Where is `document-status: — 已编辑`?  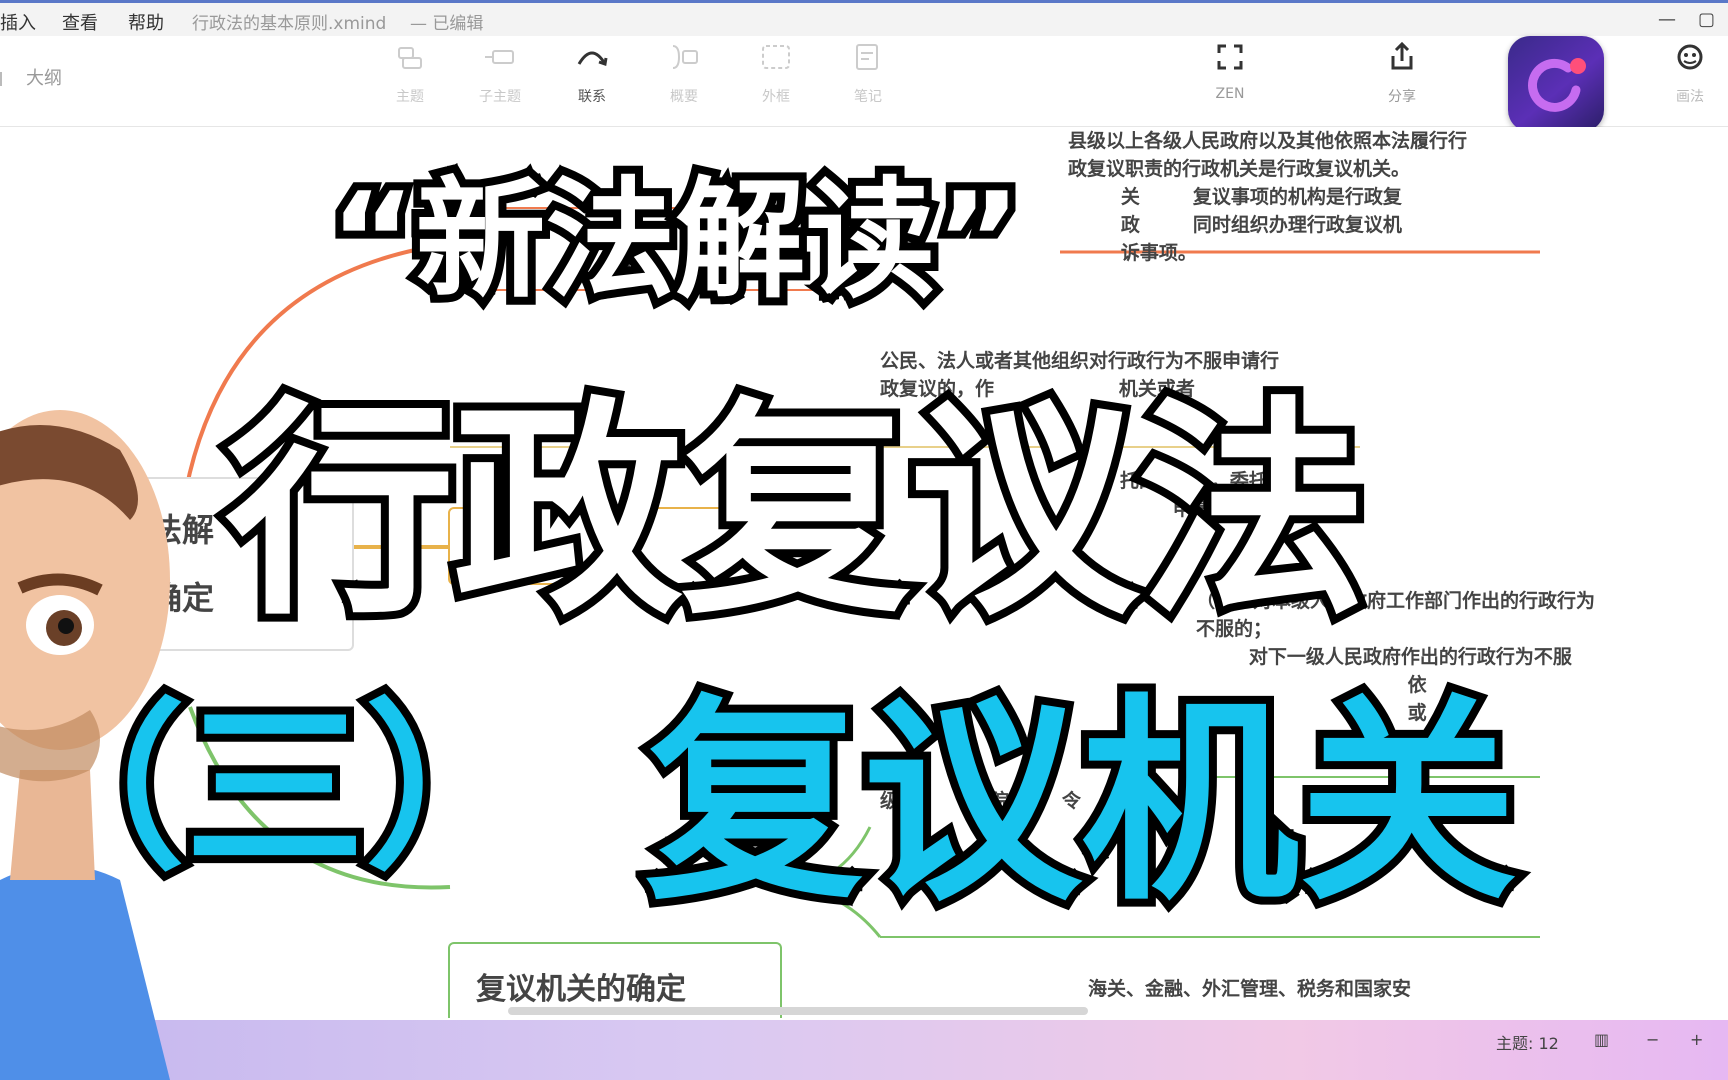 document-status: — 已编辑 is located at coordinates (447, 24).